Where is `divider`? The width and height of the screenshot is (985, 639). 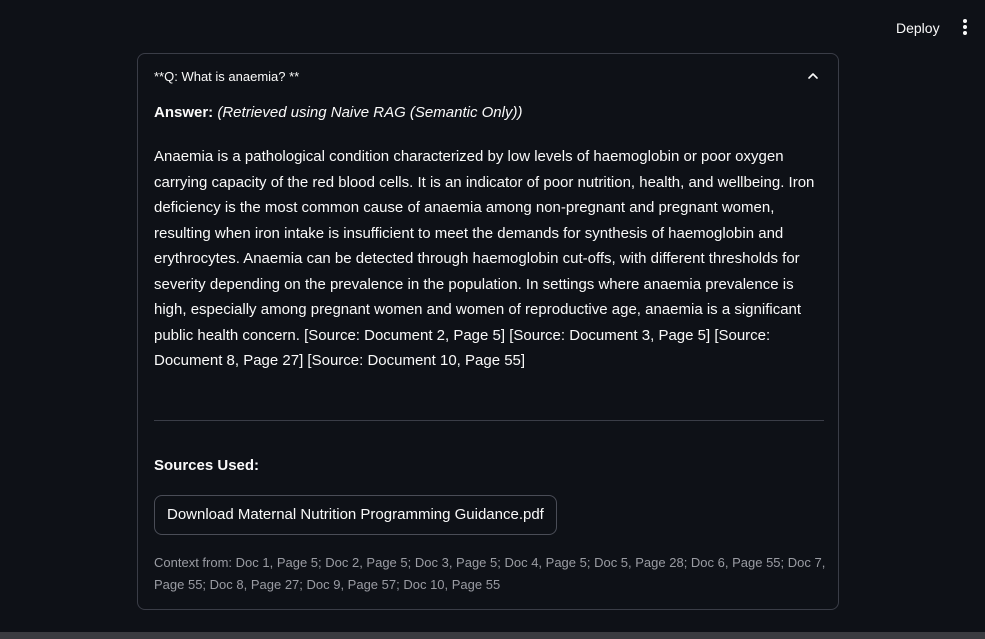
divider is located at coordinates (489, 420).